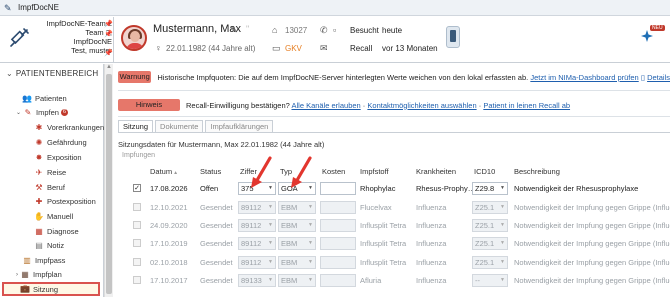 This screenshot has height=297, width=670. I want to click on scrollbar-thumb, so click(109, 184).